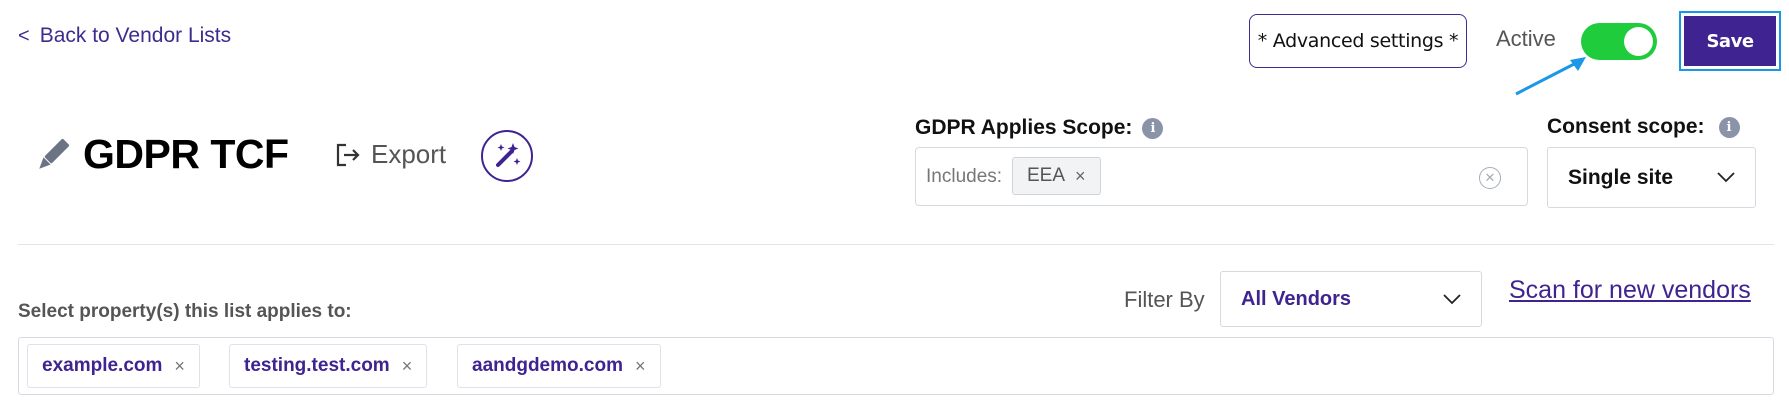 The image size is (1789, 402). Describe the element at coordinates (1024, 127) in the screenshot. I see `gdpr-scope-label-text: GDPR Applies Scope:` at that location.